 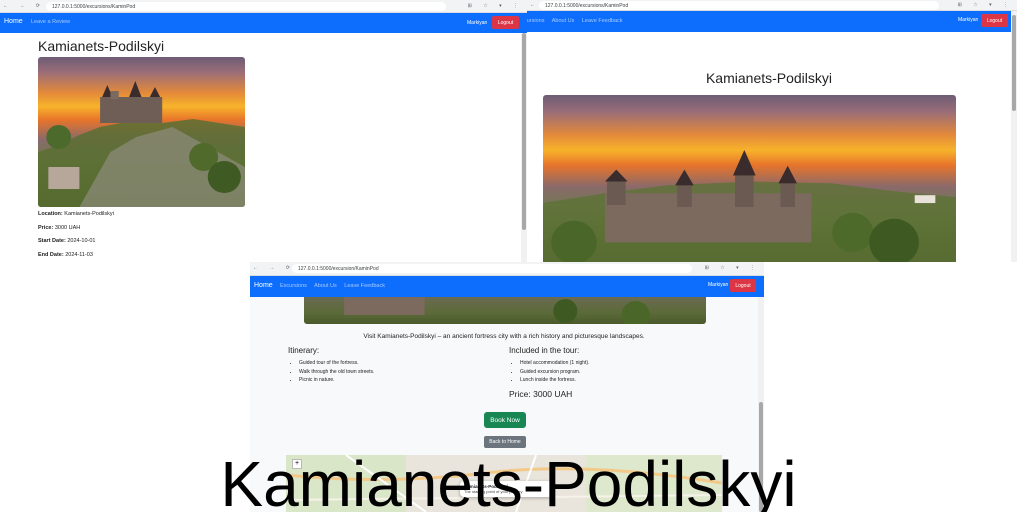 I want to click on detail-location: Location: Kamianets-Podilskyi, so click(x=76, y=214).